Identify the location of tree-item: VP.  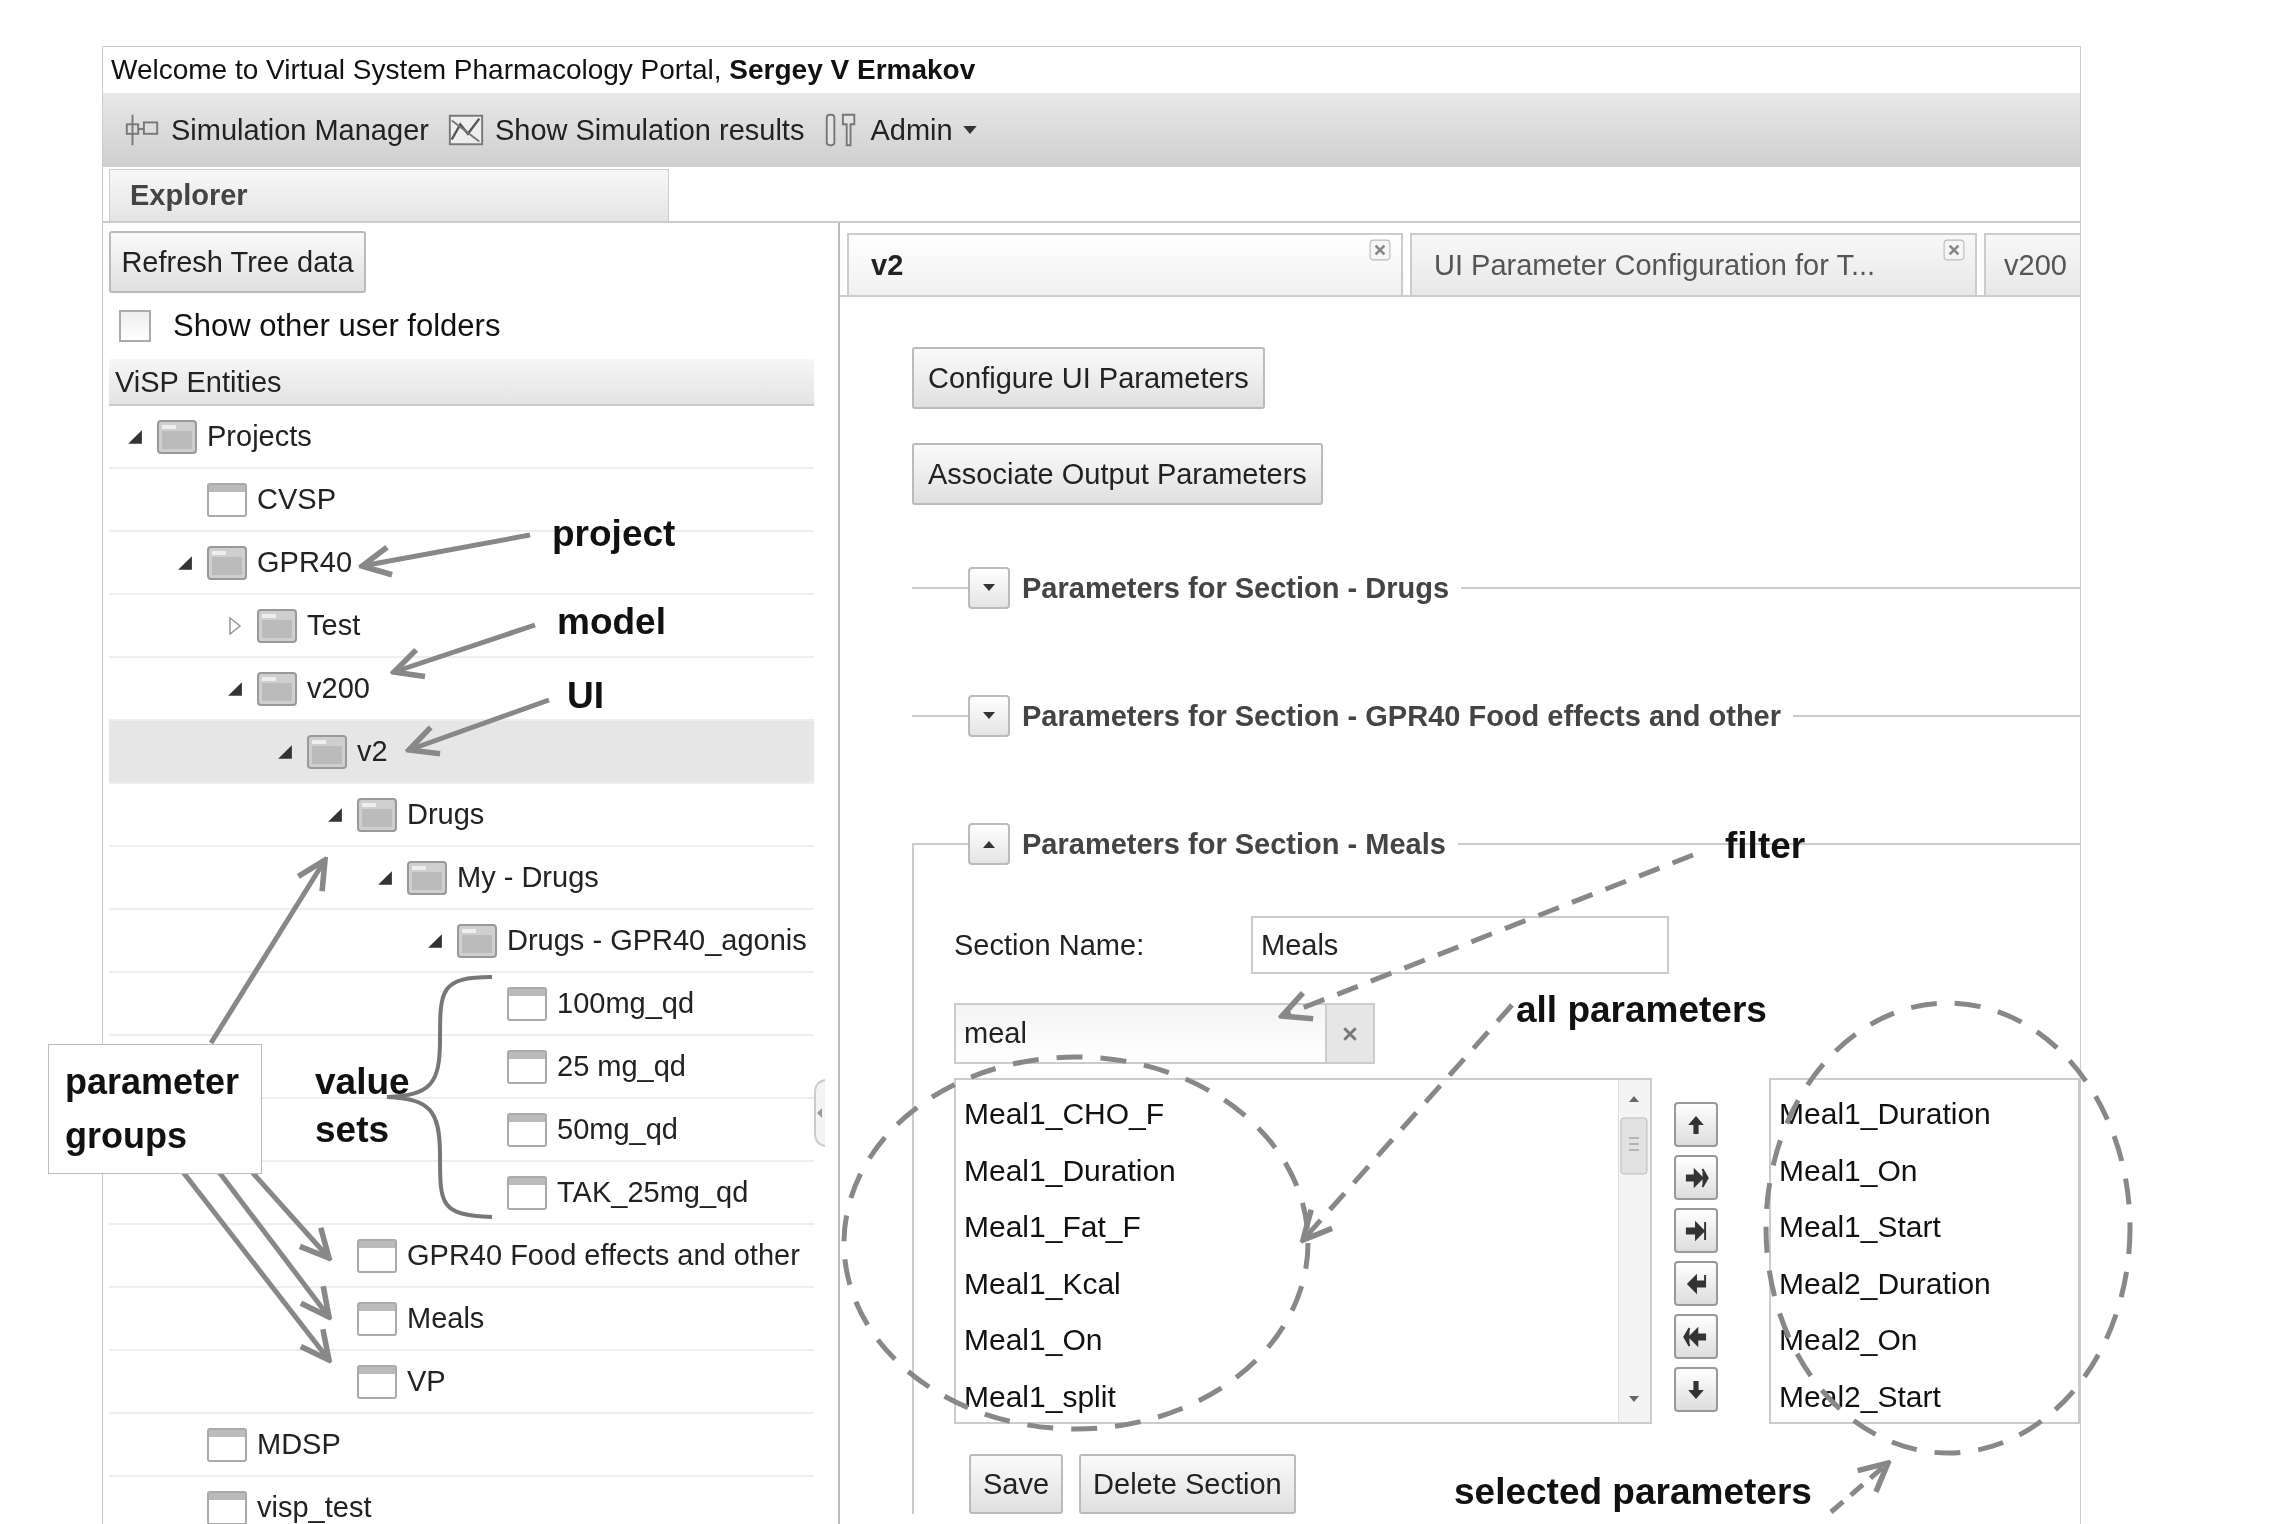
(384, 1381).